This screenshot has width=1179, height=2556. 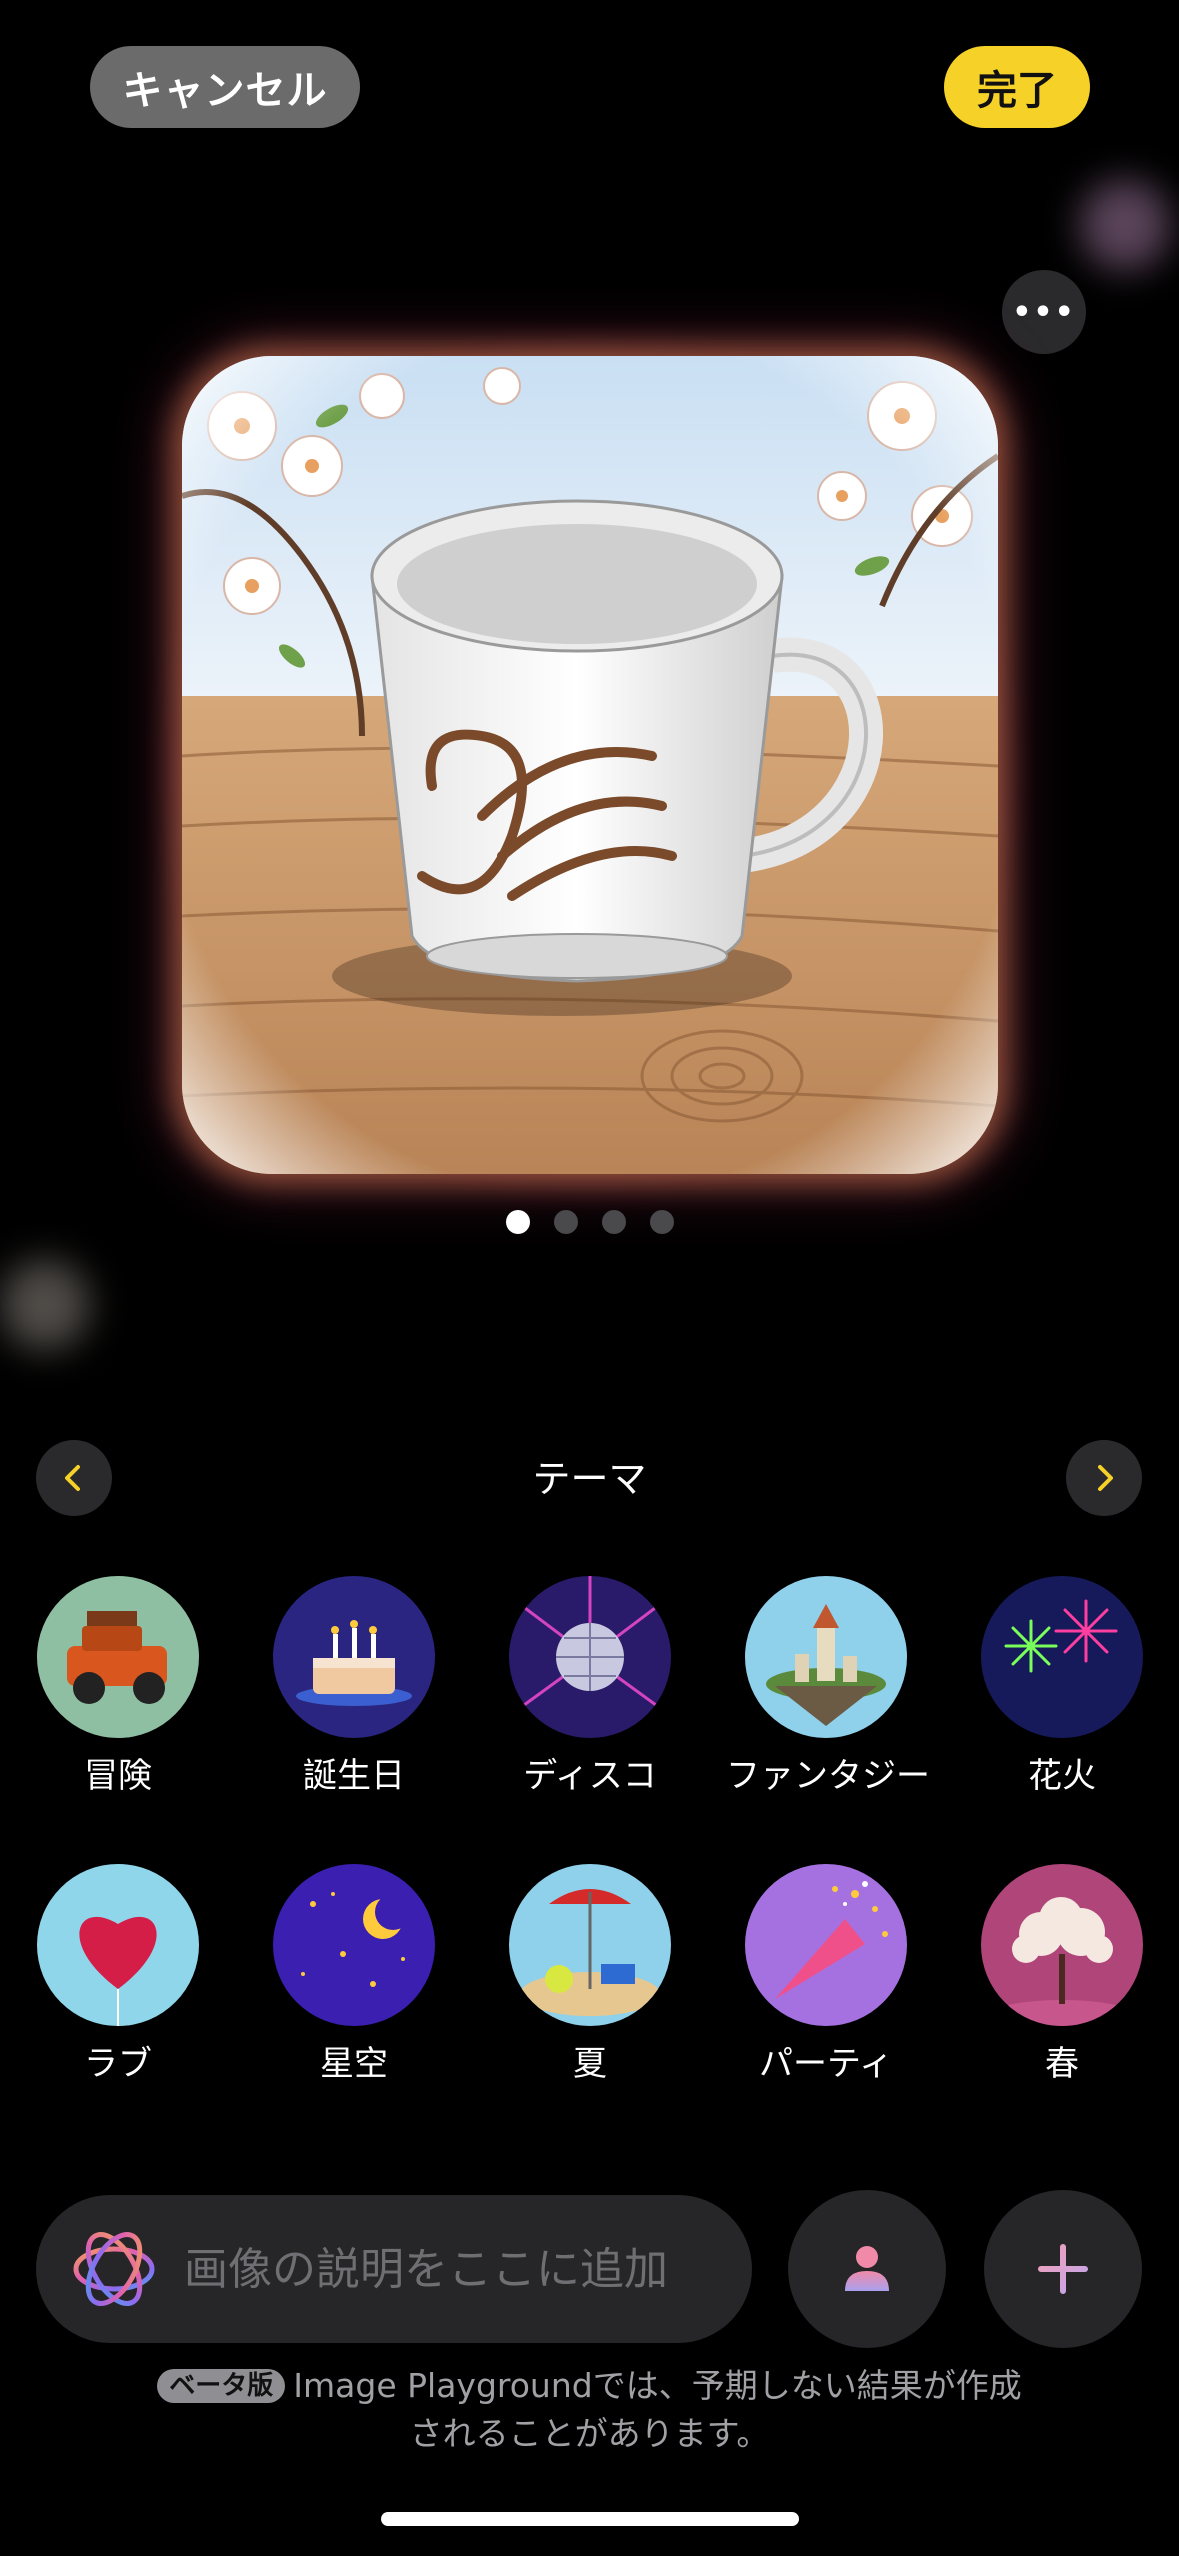 What do you see at coordinates (826, 2064) in the screenshot?
I see `theme-label: パーティ` at bounding box center [826, 2064].